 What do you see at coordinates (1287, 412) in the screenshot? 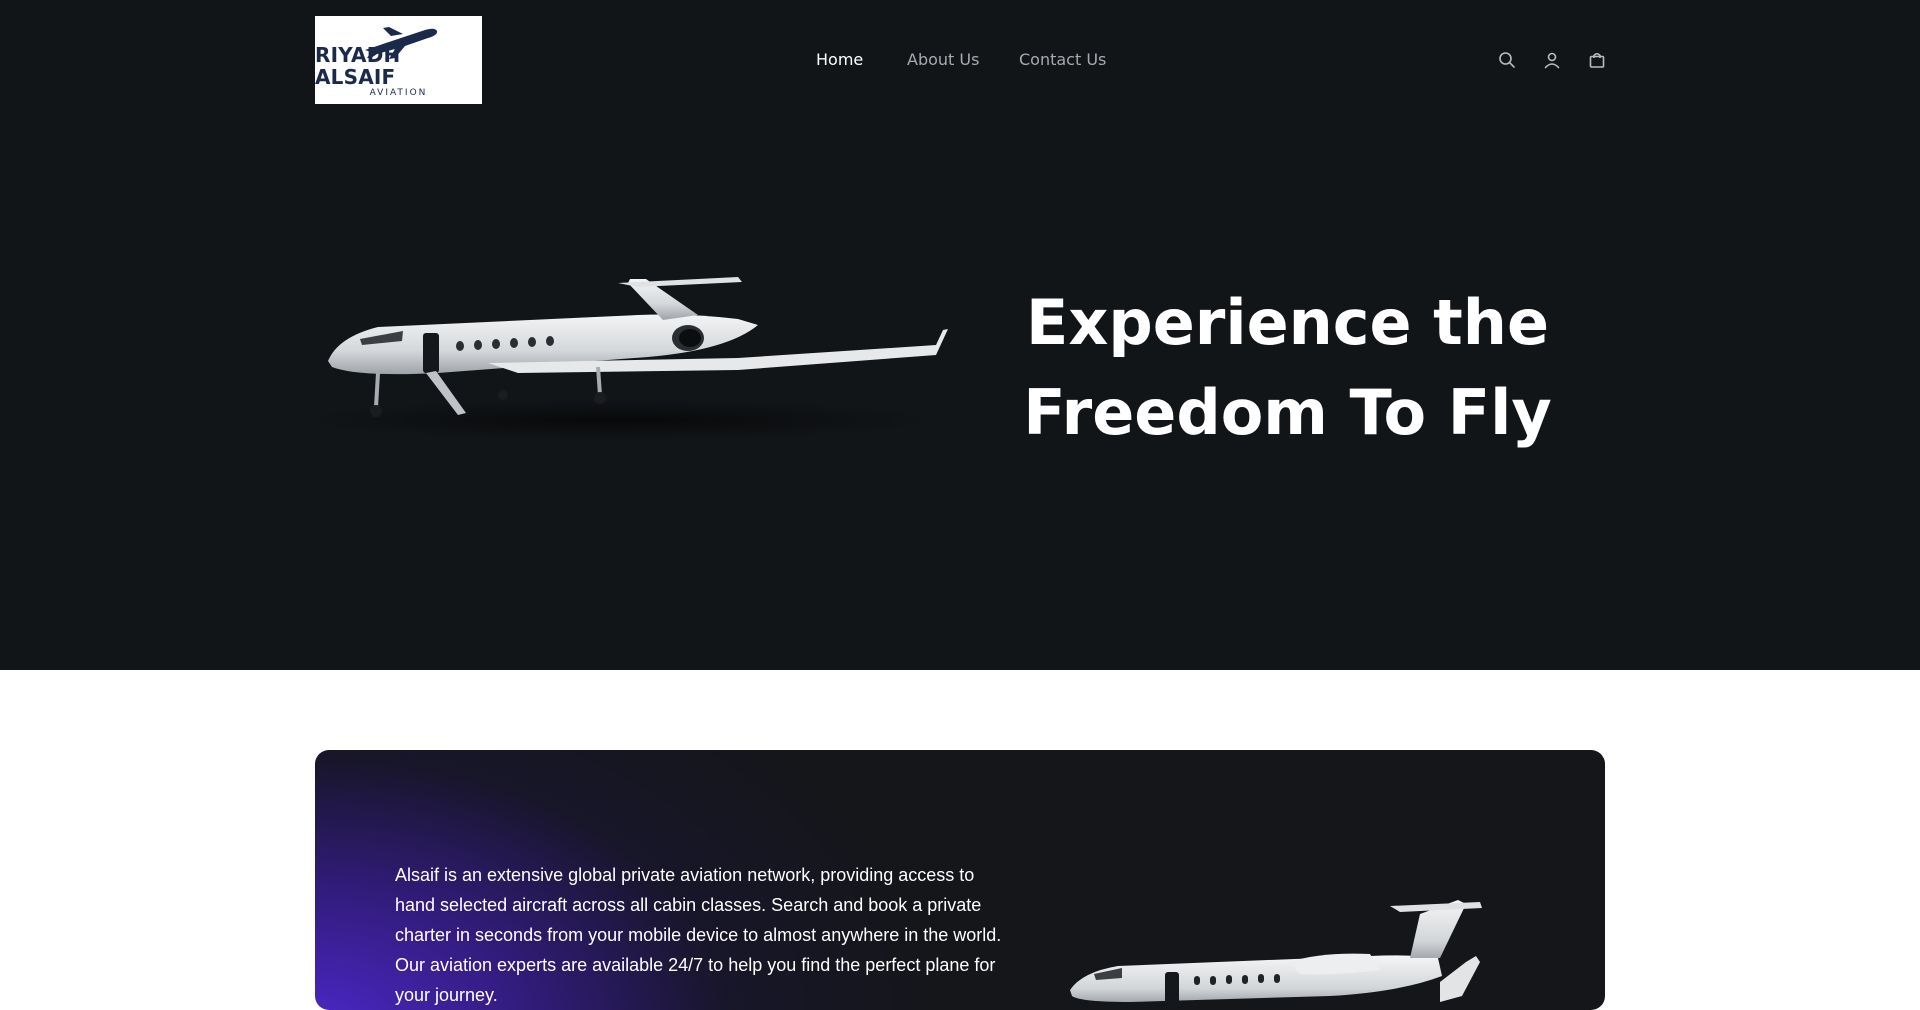
I see `hero-title-line-2: Freedom To Fly` at bounding box center [1287, 412].